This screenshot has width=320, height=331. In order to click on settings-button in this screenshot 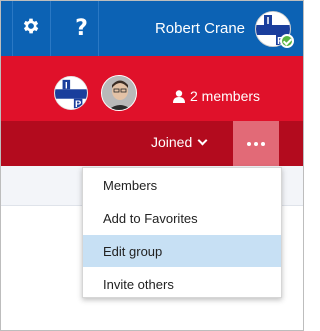, I will do `click(31, 28)`.